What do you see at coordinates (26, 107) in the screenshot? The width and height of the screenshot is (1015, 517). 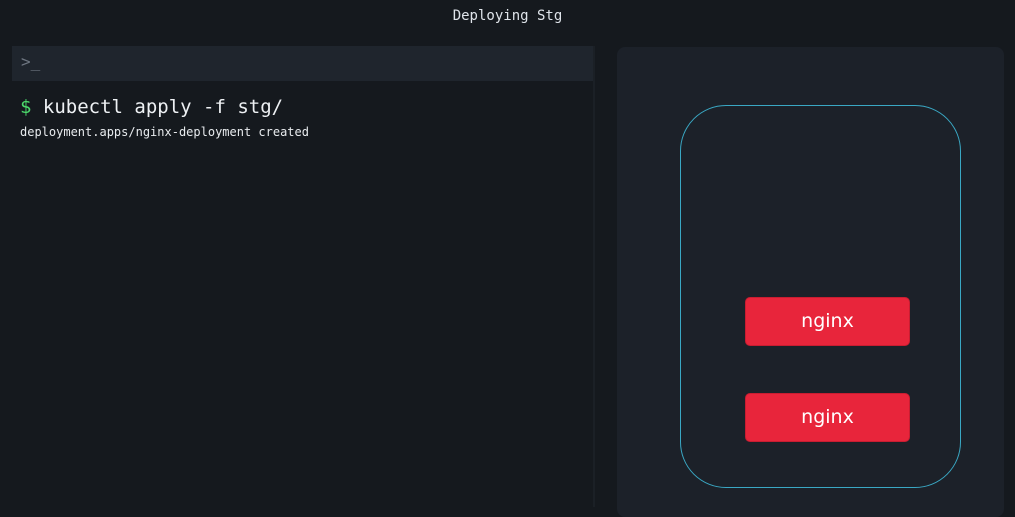 I see `prompt-symbol: $` at bounding box center [26, 107].